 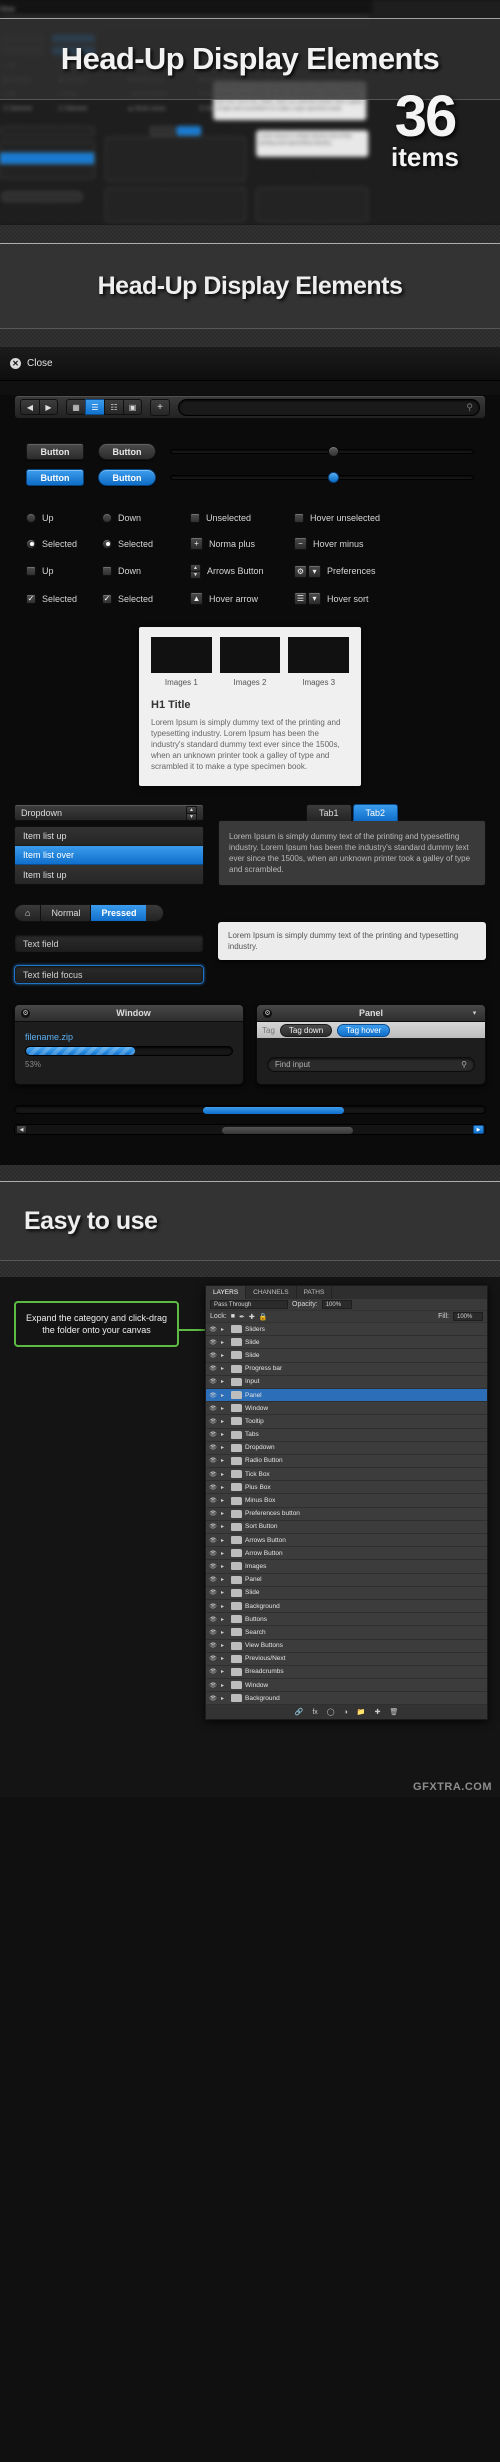 I want to click on scrollbar-grey: ◀ ▶, so click(x=250, y=1129).